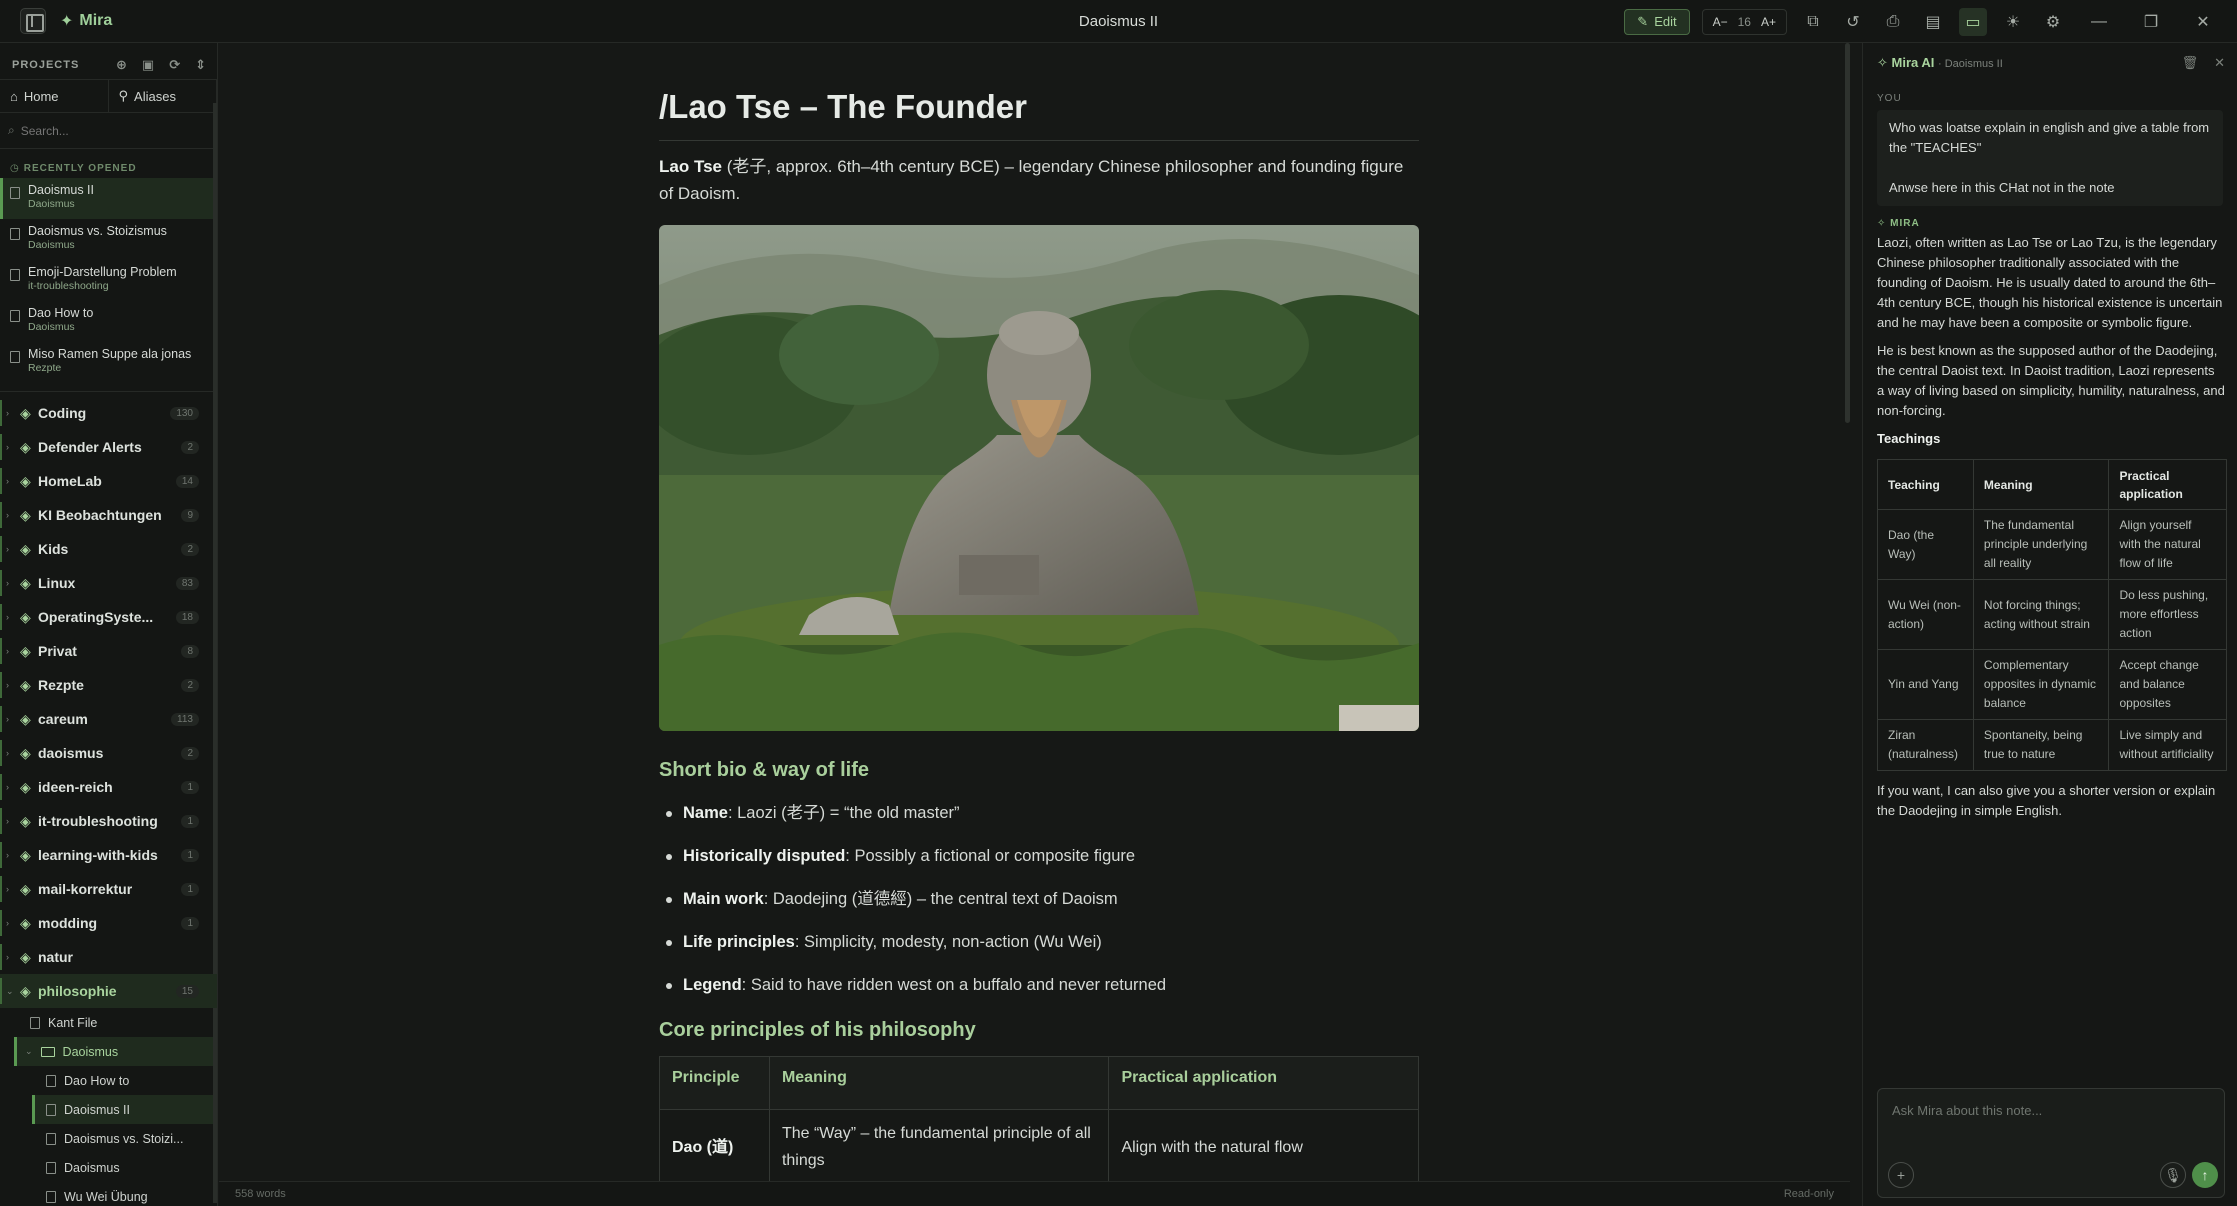 This screenshot has width=2237, height=1206. What do you see at coordinates (108, 719) in the screenshot?
I see `project-item-careum: › ◈ careum 113` at bounding box center [108, 719].